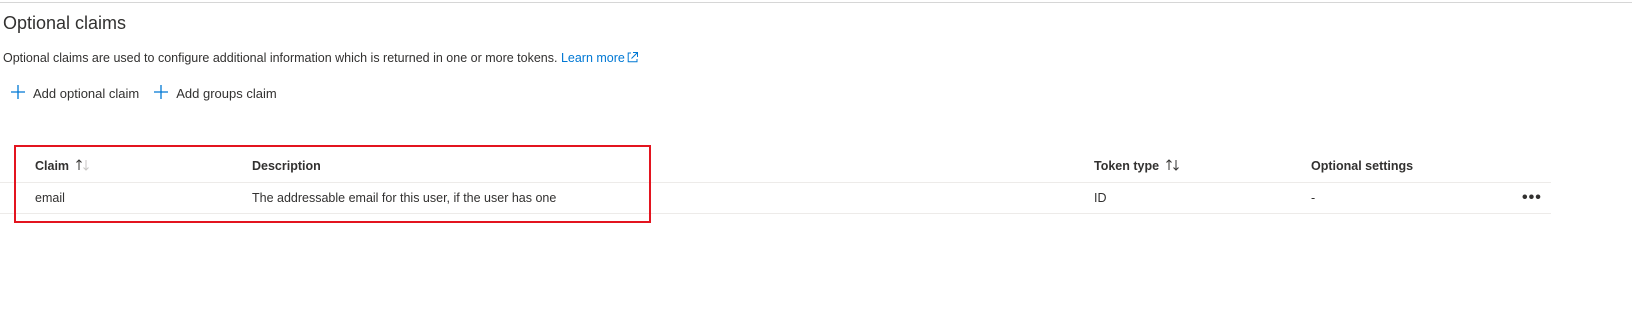 The height and width of the screenshot is (330, 1637). What do you see at coordinates (52, 166) in the screenshot?
I see `column-header-claim-label: Claim` at bounding box center [52, 166].